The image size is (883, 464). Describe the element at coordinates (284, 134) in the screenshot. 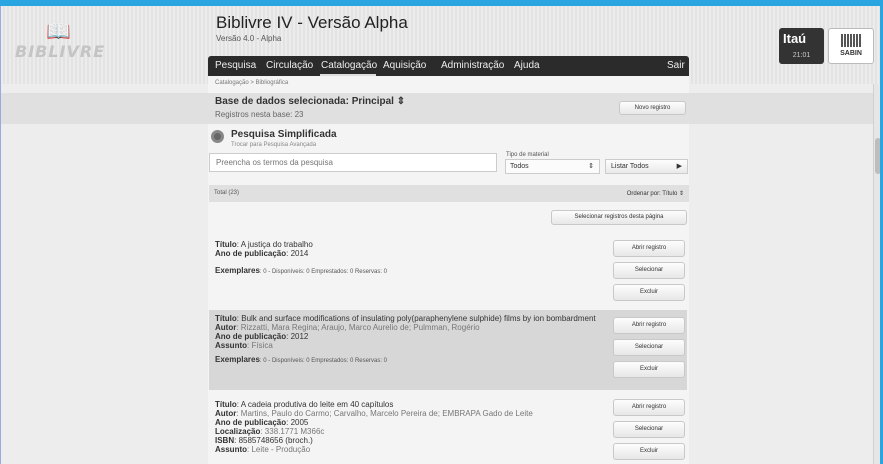

I see `search-title: Pesquisa Simplificada` at that location.